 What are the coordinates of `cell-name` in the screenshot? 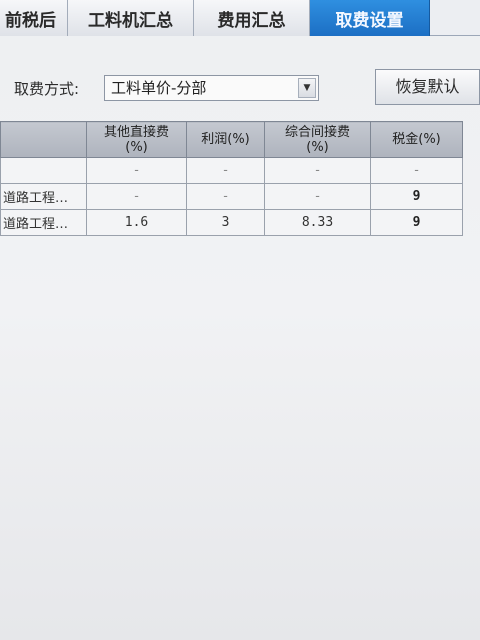 It's located at (43, 170).